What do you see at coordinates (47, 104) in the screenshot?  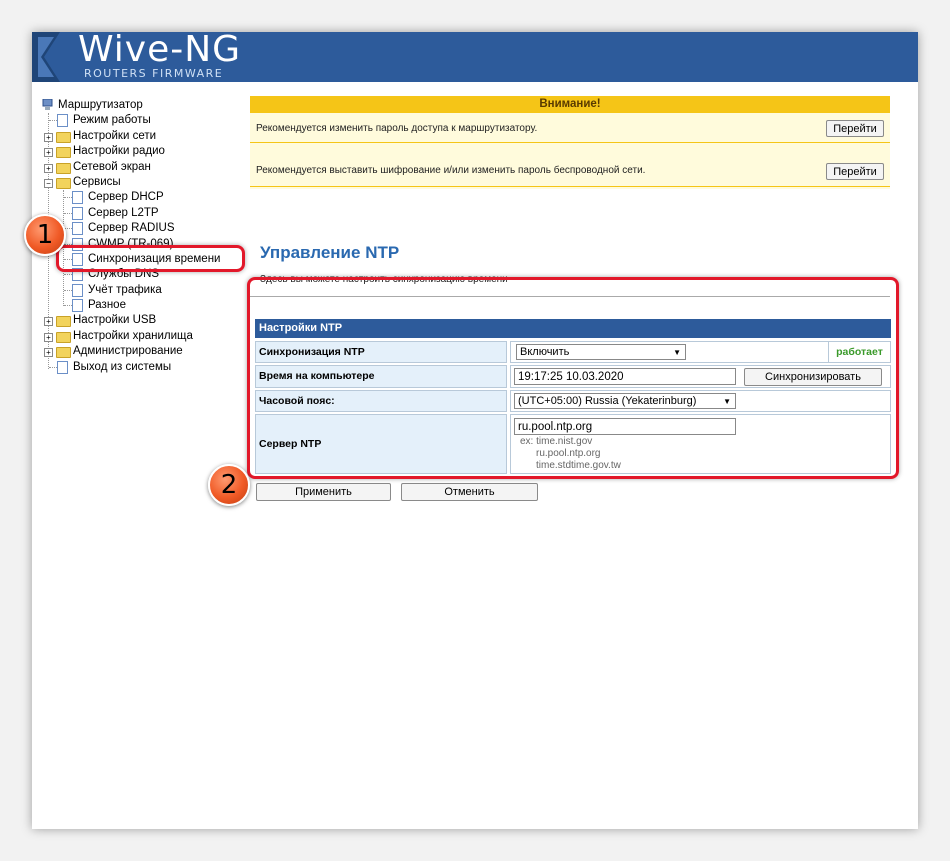 I see `router-icon` at bounding box center [47, 104].